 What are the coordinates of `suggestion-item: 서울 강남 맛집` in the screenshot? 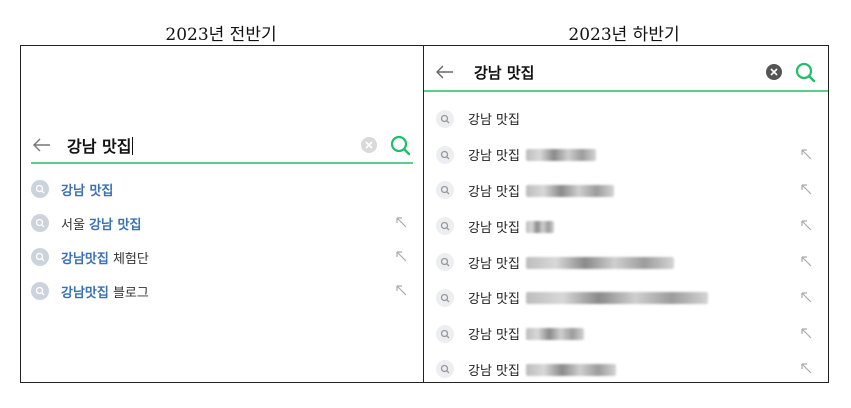 It's located at (222, 223).